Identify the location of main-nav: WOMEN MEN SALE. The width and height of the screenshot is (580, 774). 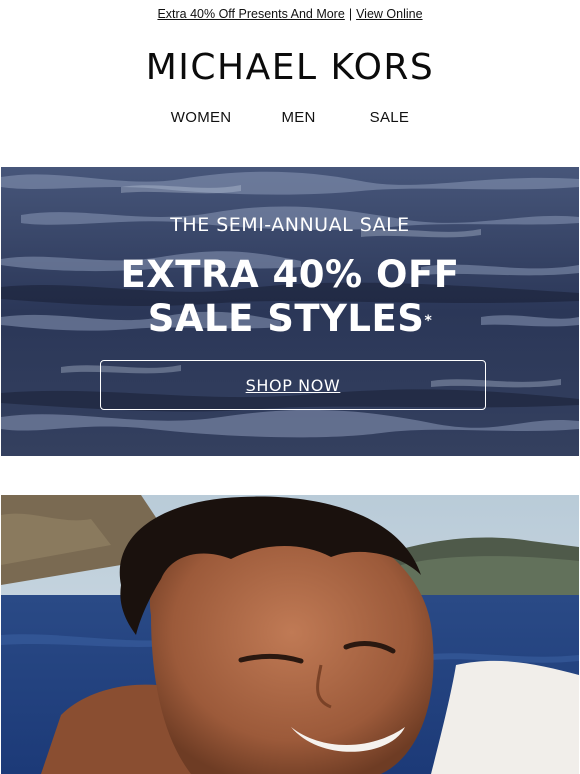
(290, 117).